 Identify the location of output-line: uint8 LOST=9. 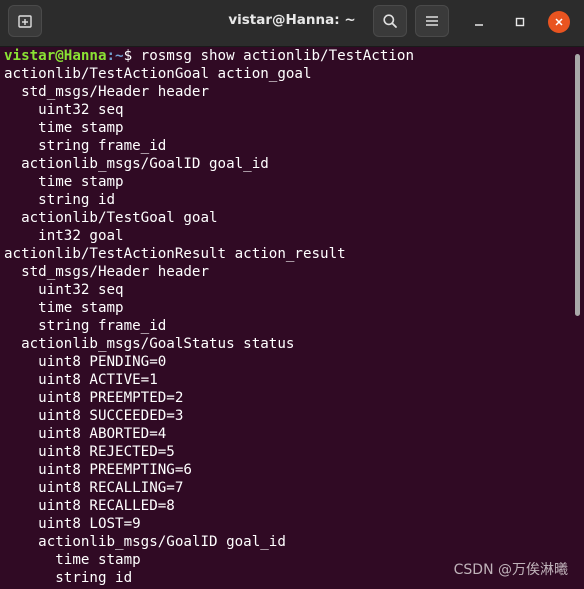
(72, 524).